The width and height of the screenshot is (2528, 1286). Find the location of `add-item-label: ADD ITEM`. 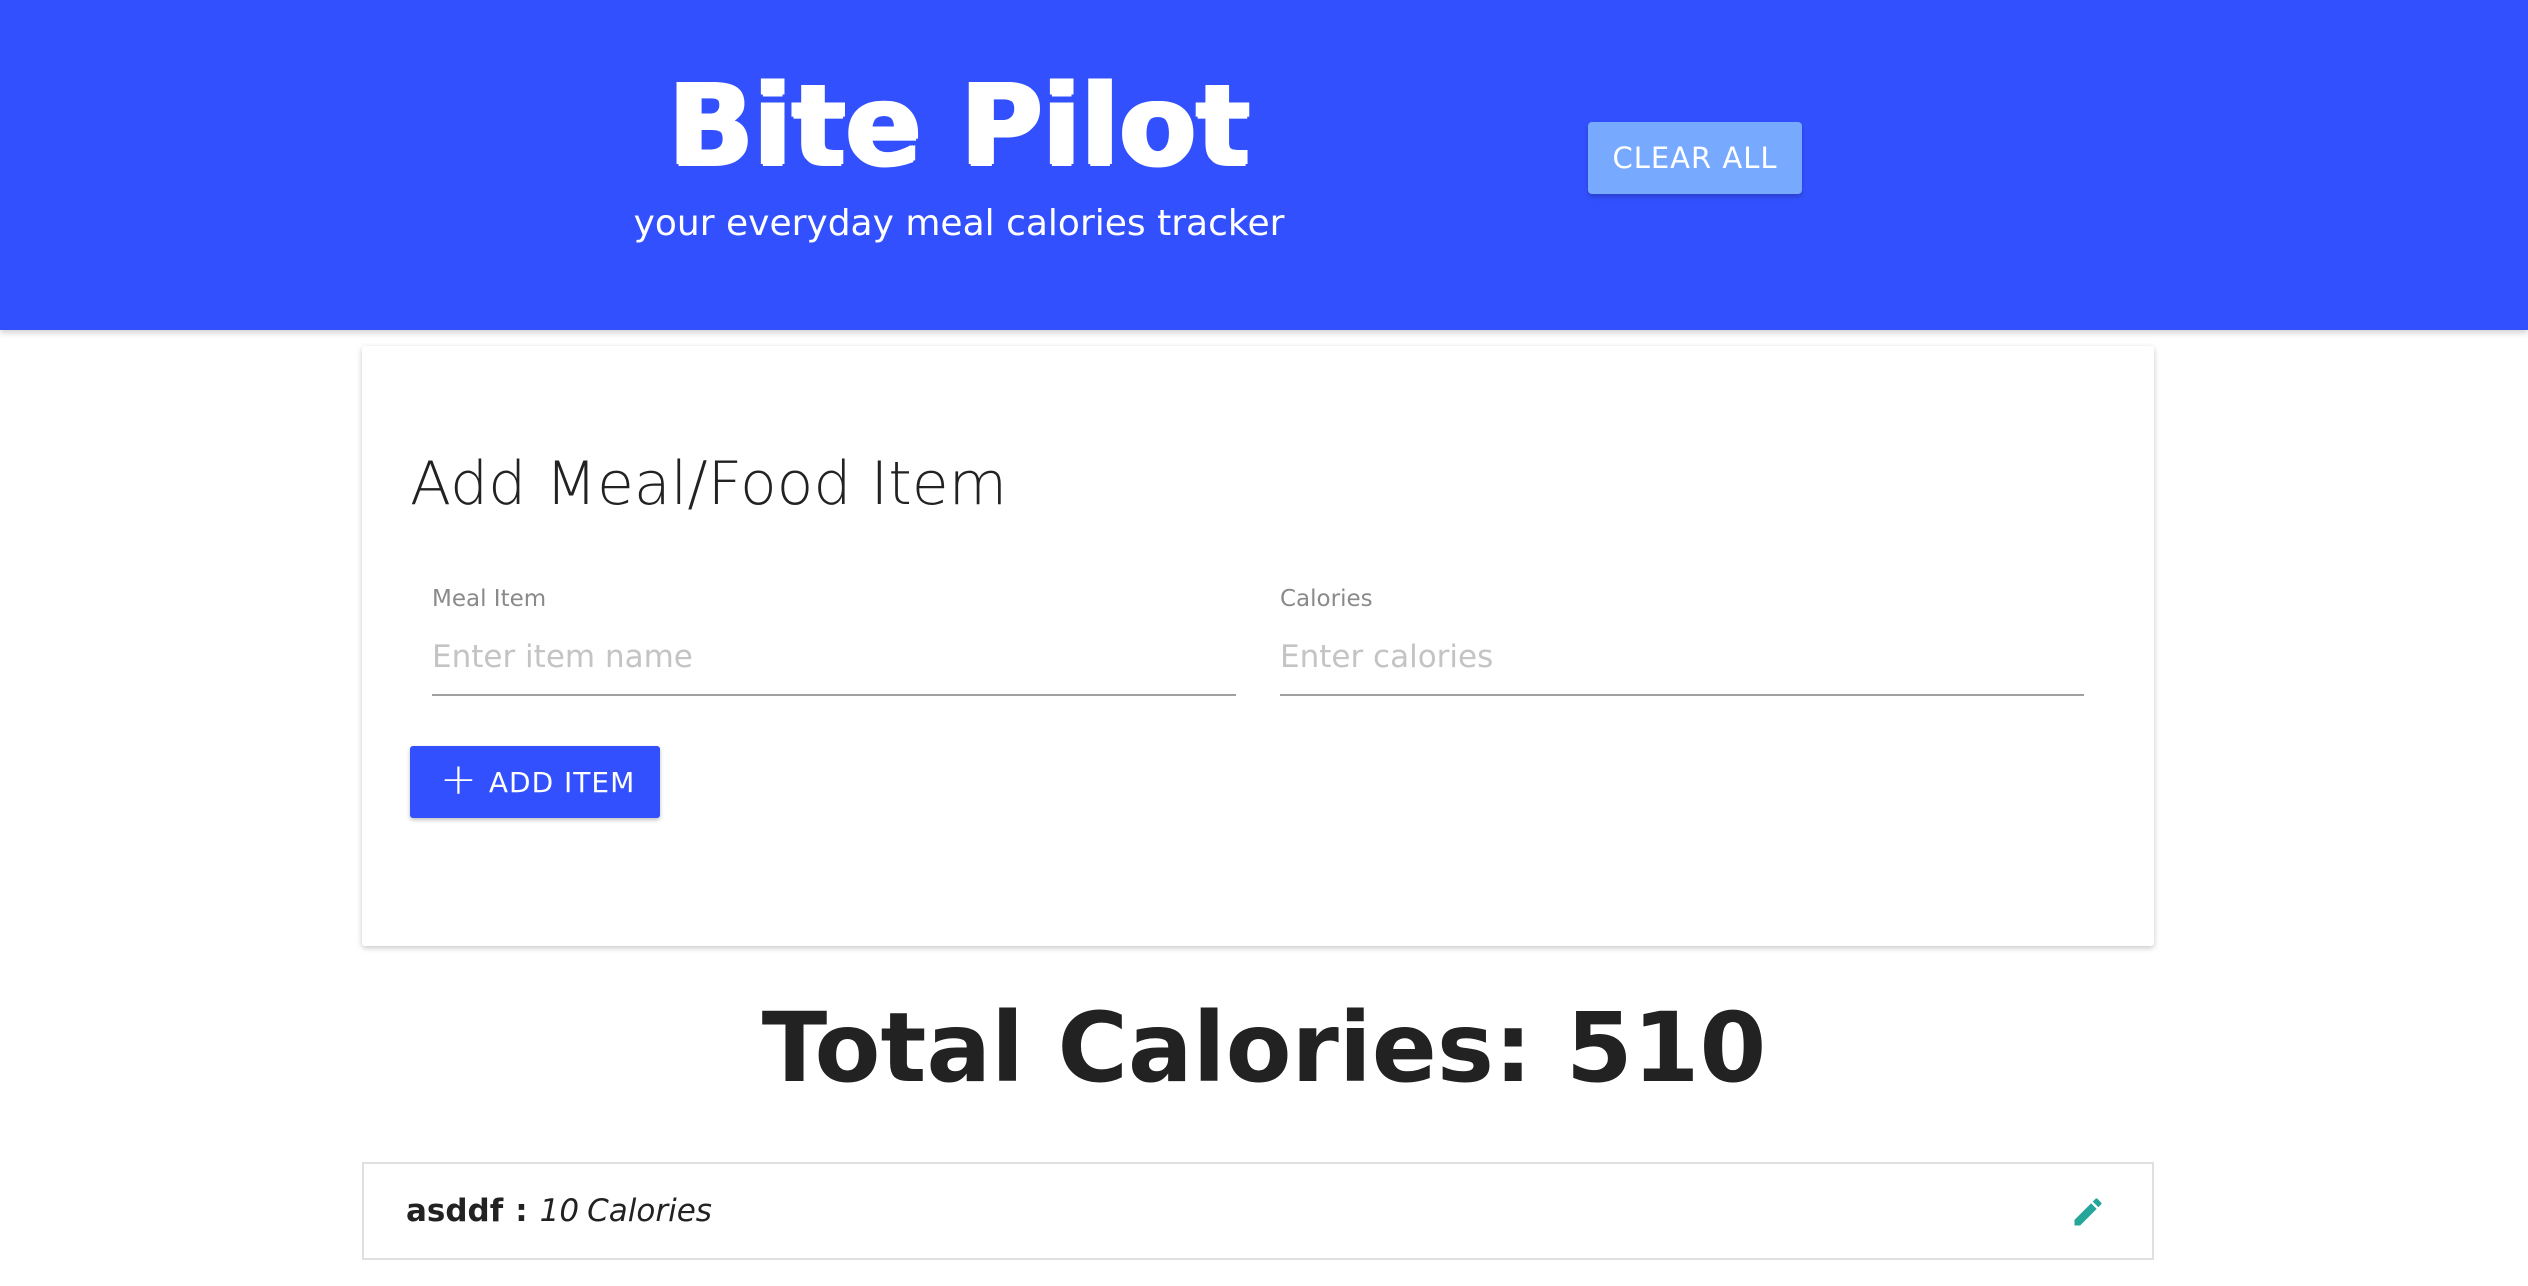

add-item-label: ADD ITEM is located at coordinates (562, 782).